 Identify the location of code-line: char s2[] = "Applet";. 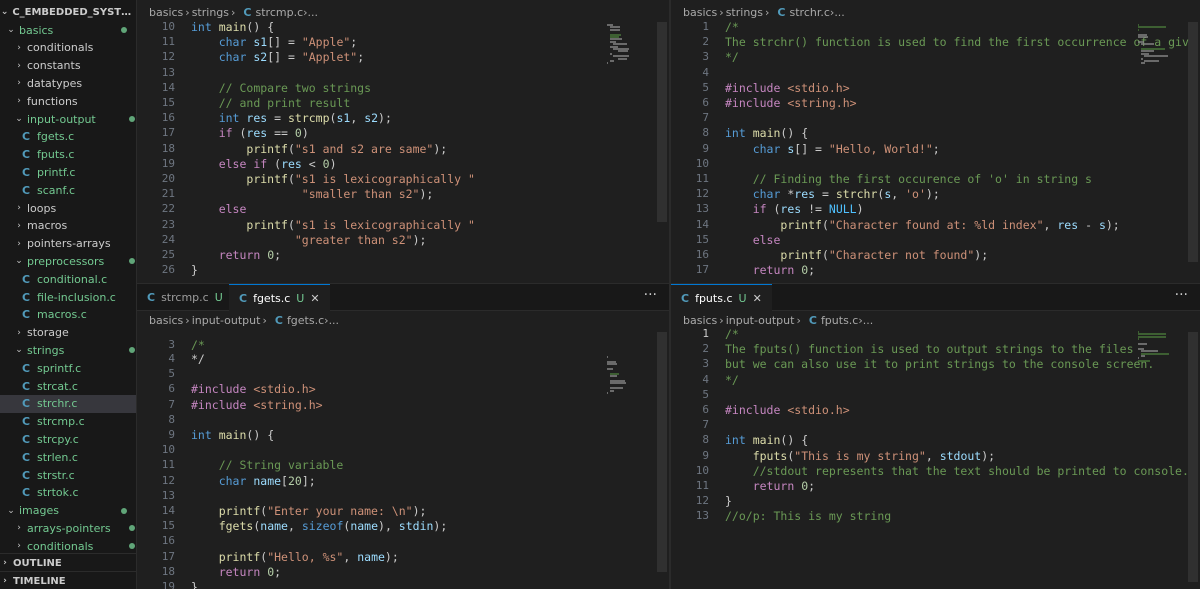
(277, 57).